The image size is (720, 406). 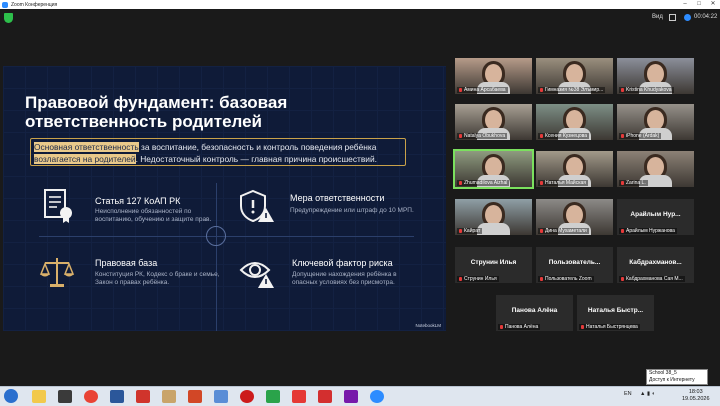 I want to click on notebooklm-watermark: NotebookLM, so click(x=428, y=325).